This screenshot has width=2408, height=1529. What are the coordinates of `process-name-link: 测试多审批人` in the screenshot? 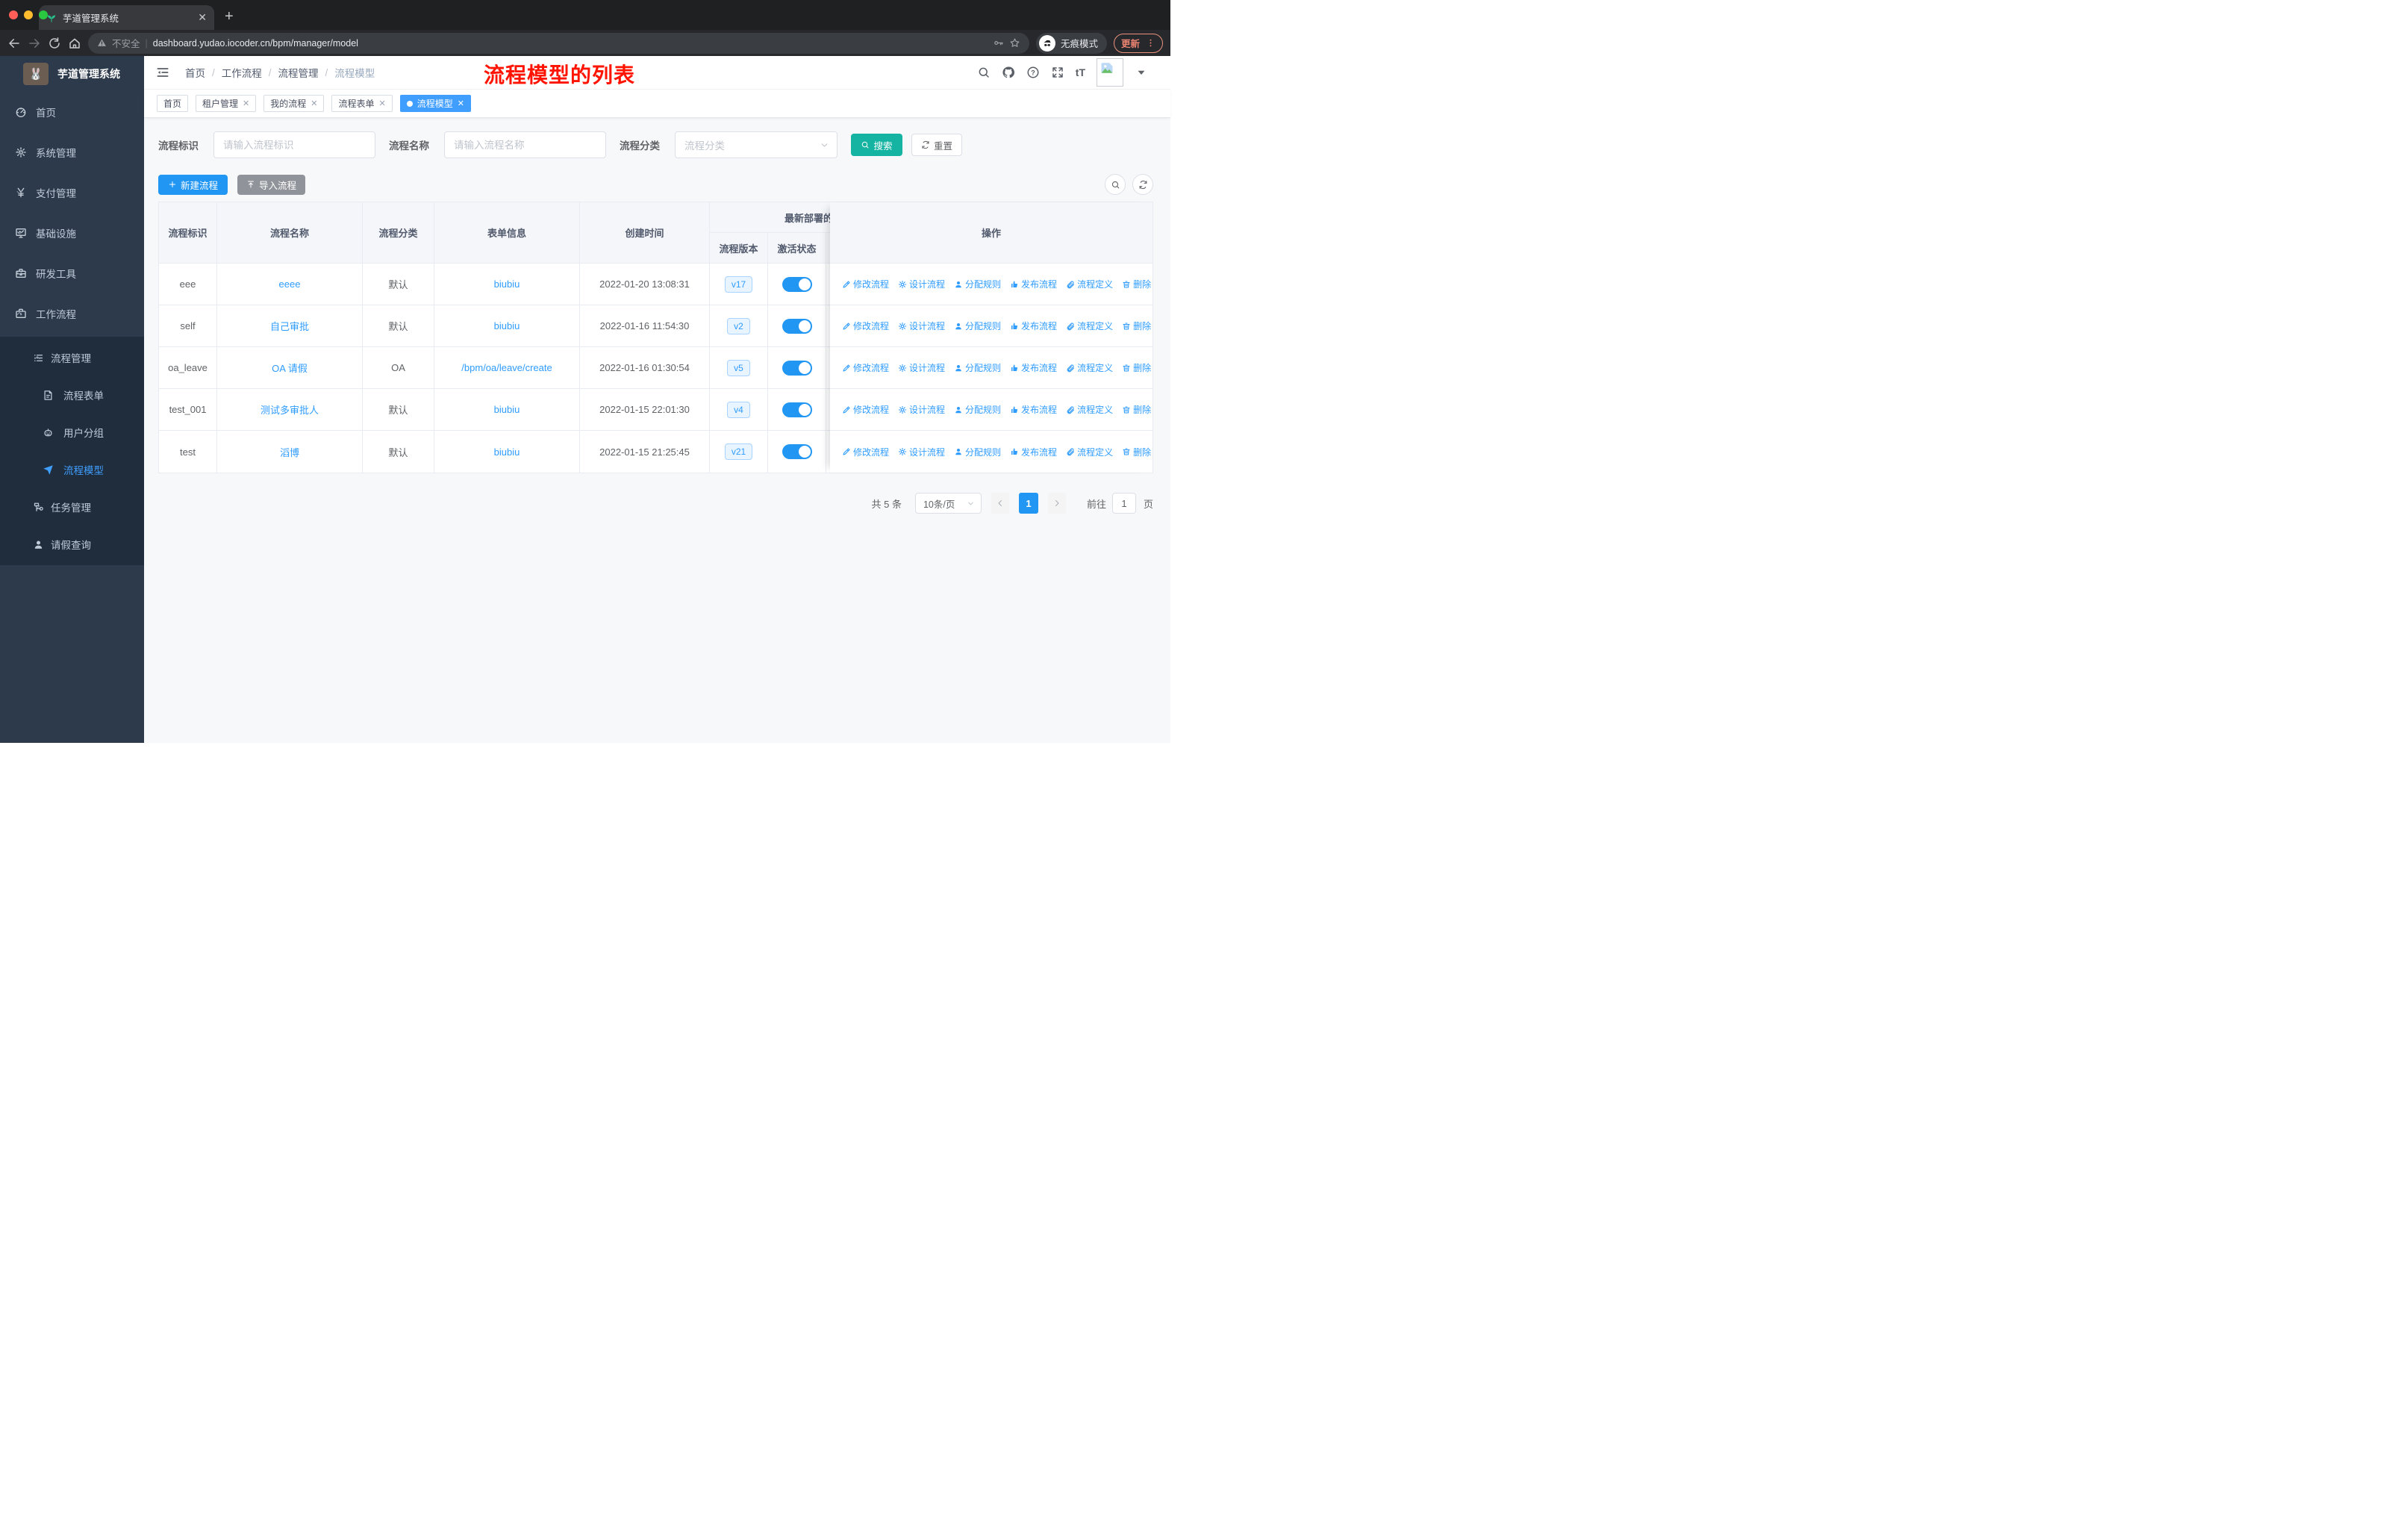 It's located at (290, 410).